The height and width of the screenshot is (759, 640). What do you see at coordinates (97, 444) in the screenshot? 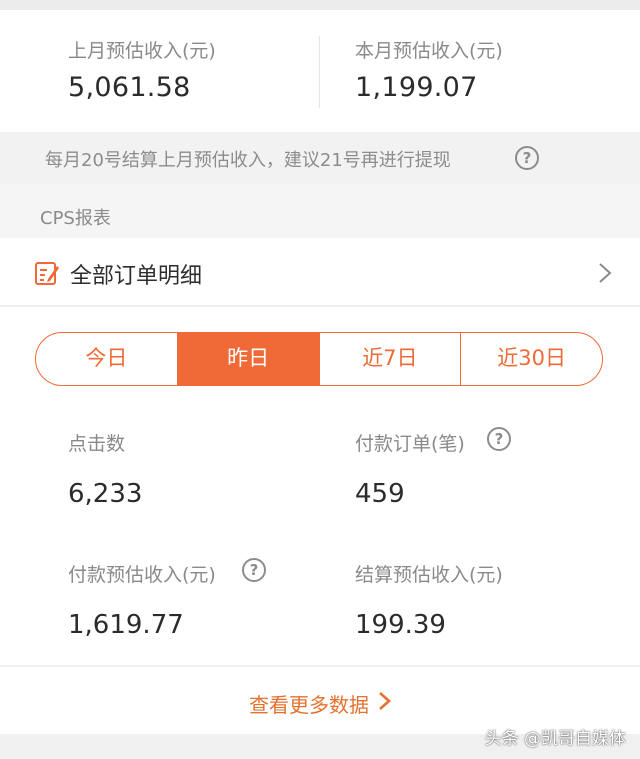
I see `clicks-label: 点击数` at bounding box center [97, 444].